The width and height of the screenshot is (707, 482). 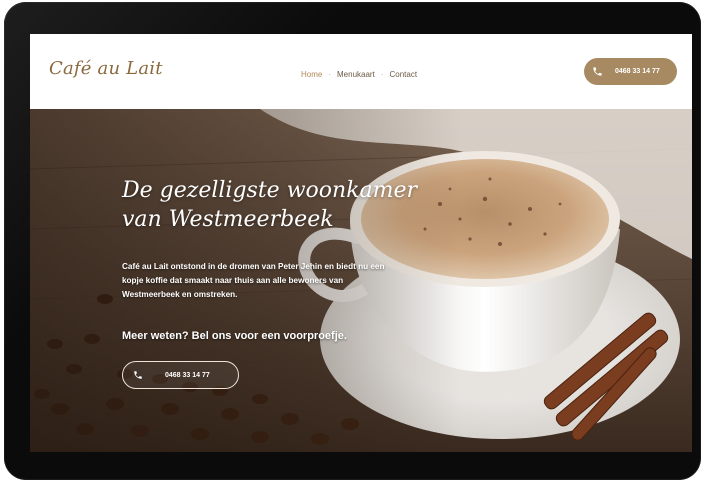 I want to click on main-nav: Home · Menukaart · Contact, so click(x=359, y=74).